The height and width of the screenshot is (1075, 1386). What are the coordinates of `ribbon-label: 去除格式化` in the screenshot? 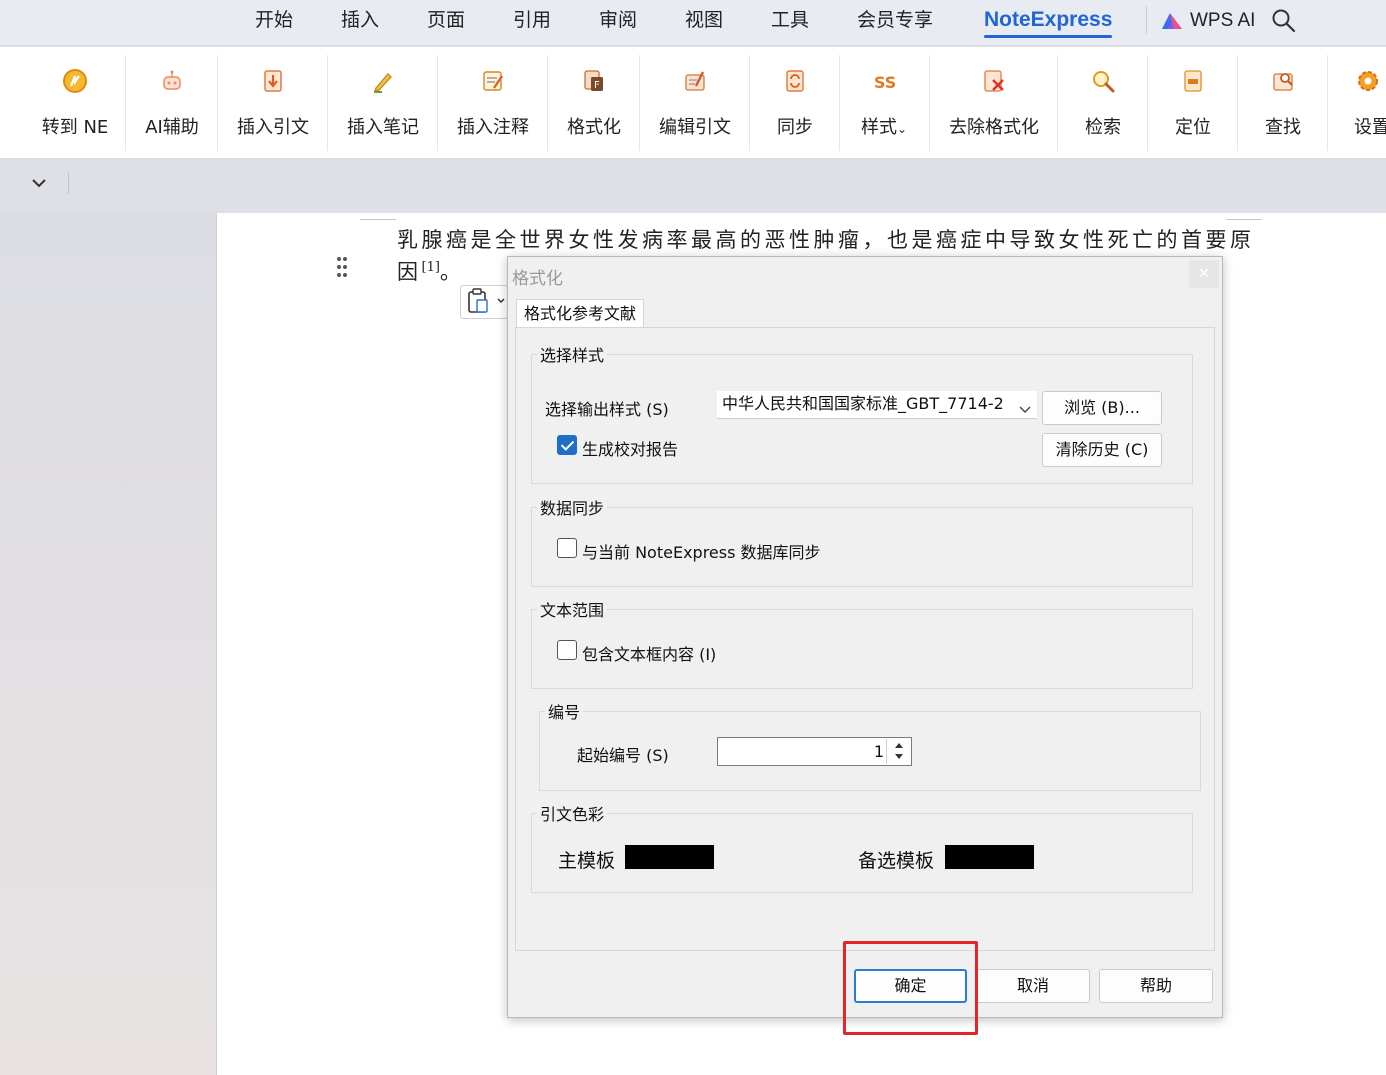 It's located at (994, 127).